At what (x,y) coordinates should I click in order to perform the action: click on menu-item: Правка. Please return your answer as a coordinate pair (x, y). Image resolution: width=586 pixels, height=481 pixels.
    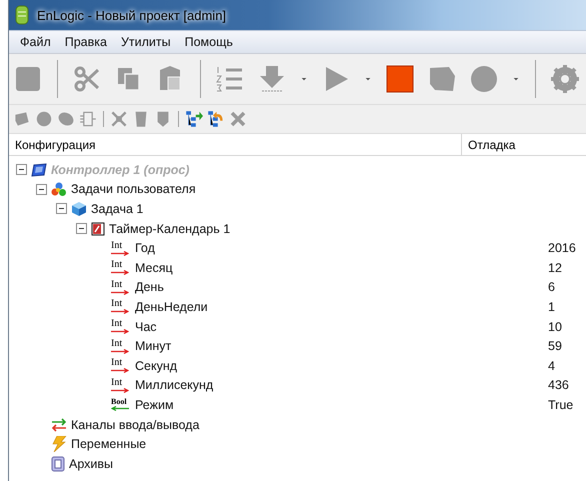
    Looking at the image, I should click on (86, 42).